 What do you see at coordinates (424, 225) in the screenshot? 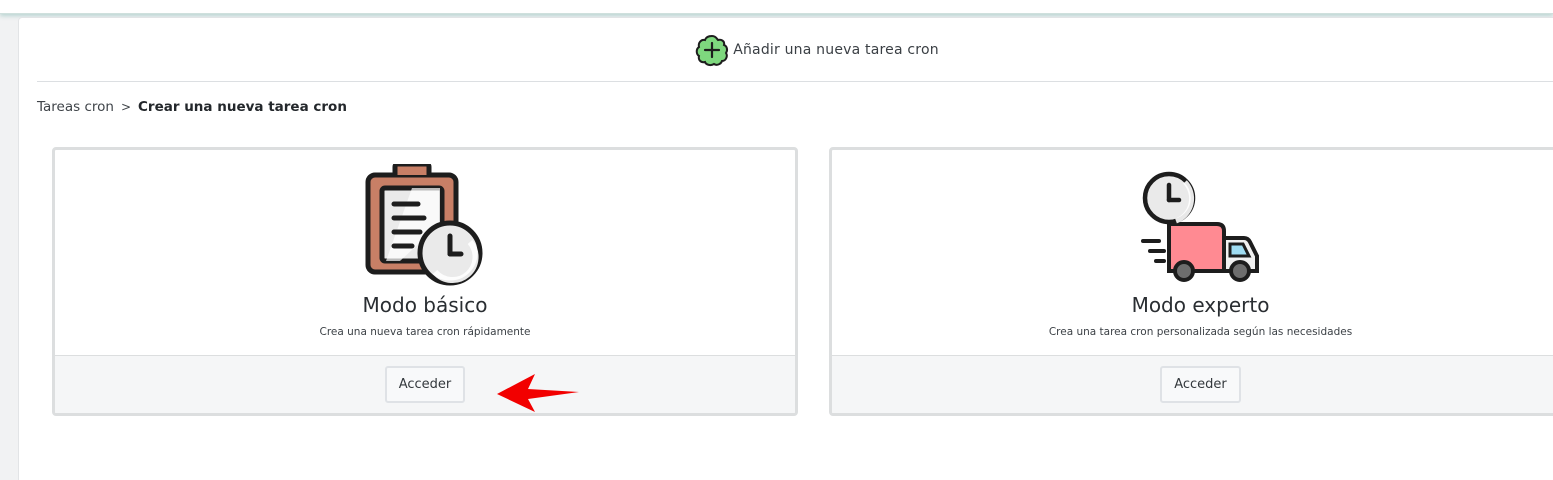
I see `clipboard-clock-icon` at bounding box center [424, 225].